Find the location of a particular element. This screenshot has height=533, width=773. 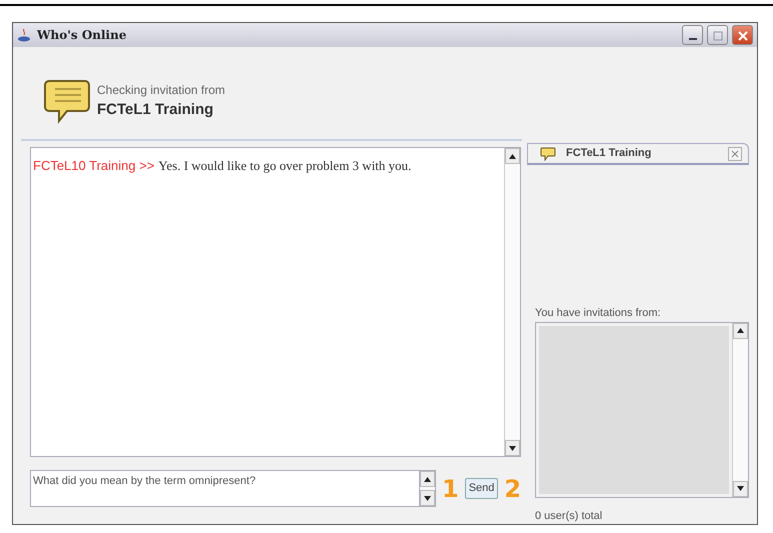

user-total: 0 user(s) total is located at coordinates (569, 516).